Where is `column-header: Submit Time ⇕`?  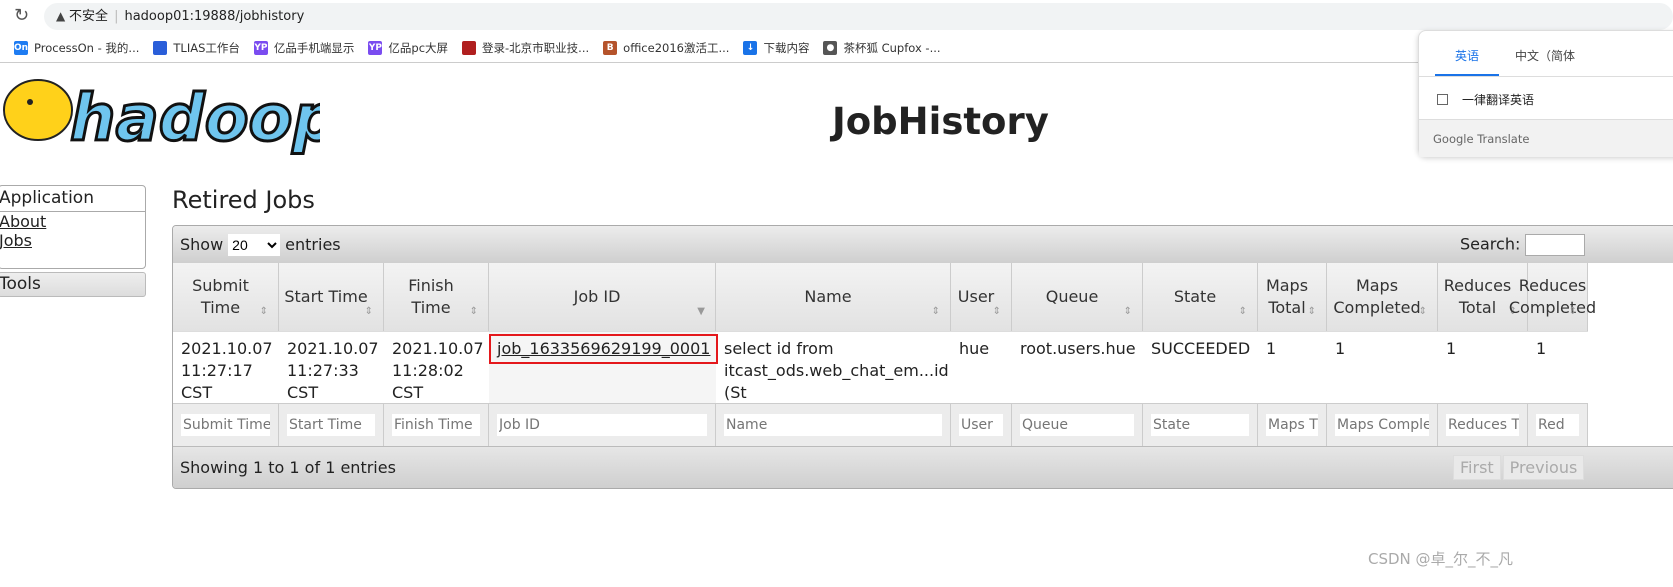 column-header: Submit Time ⇕ is located at coordinates (226, 297).